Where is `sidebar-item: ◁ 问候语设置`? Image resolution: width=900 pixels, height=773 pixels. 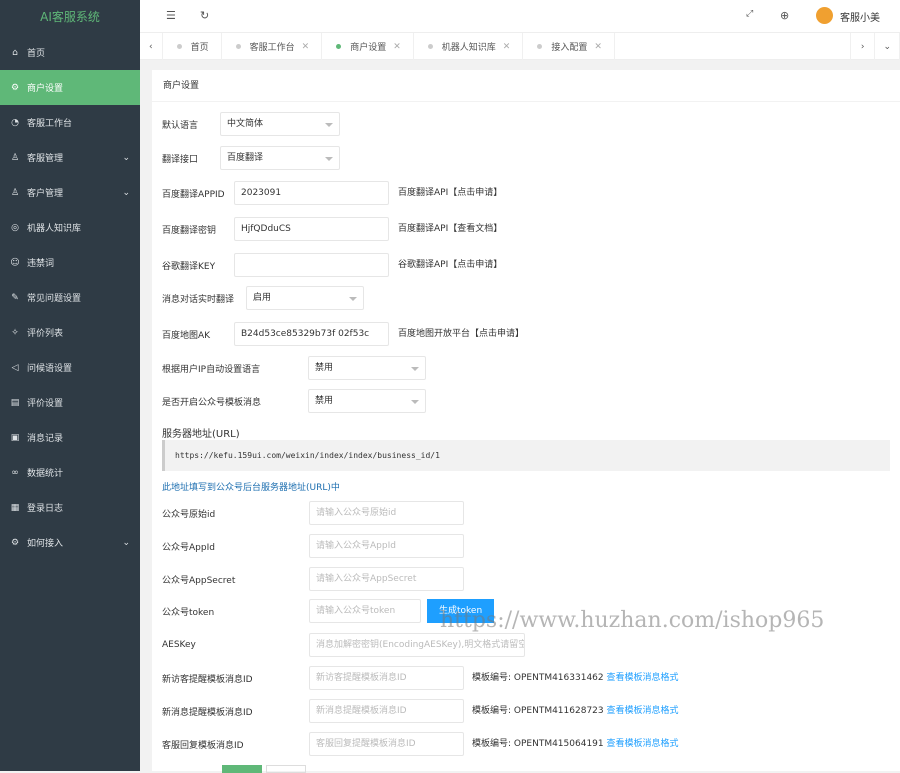 sidebar-item: ◁ 问候语设置 is located at coordinates (70, 367).